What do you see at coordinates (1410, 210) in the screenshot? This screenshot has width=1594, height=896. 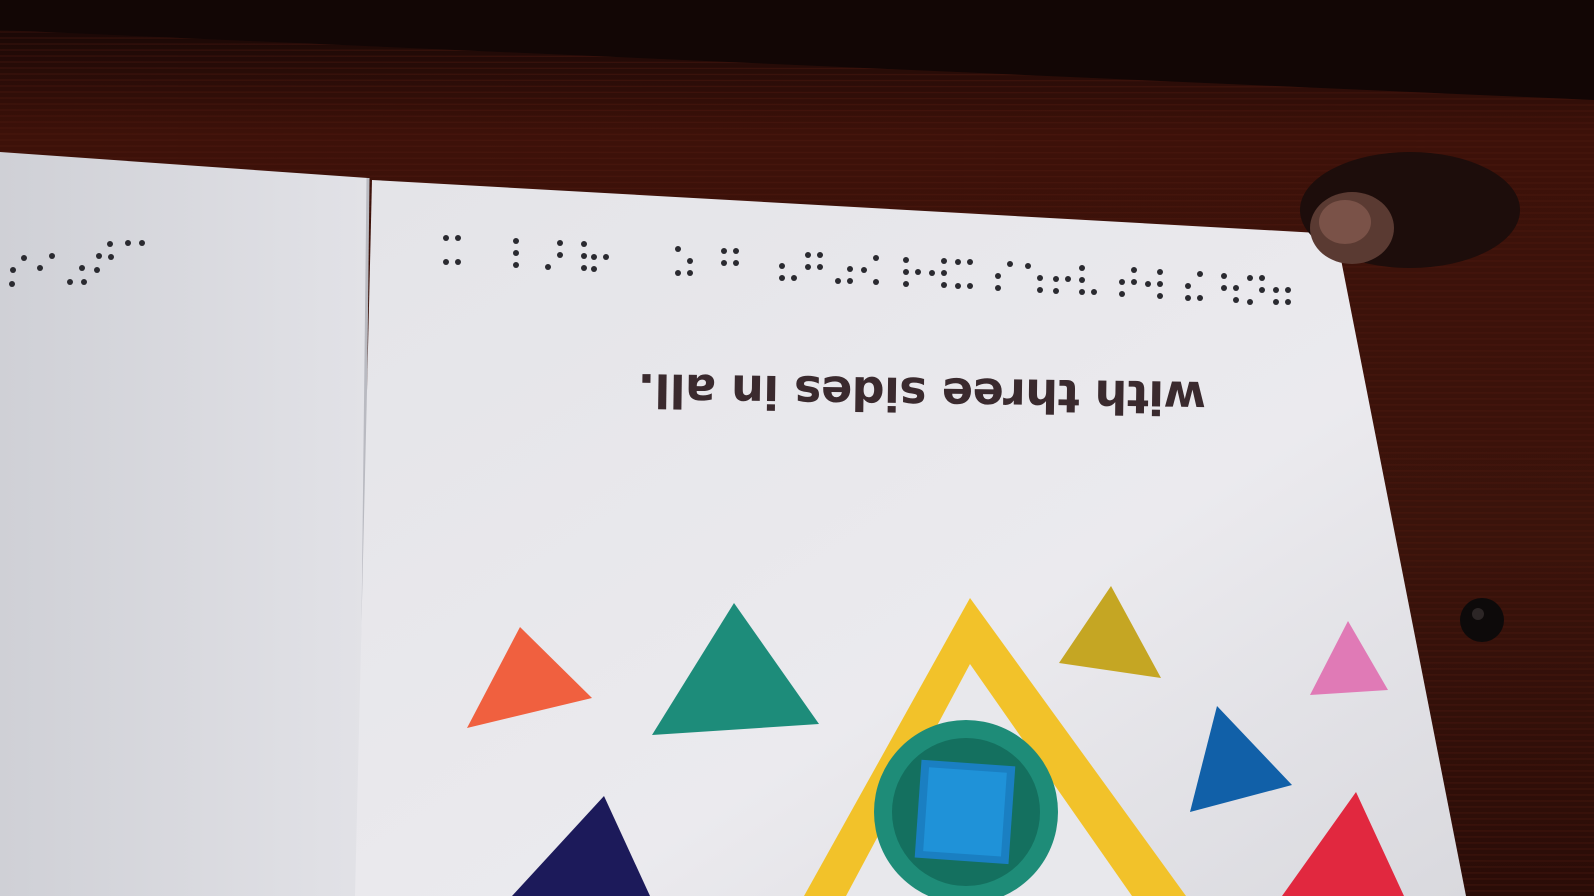 I see `thumb` at bounding box center [1410, 210].